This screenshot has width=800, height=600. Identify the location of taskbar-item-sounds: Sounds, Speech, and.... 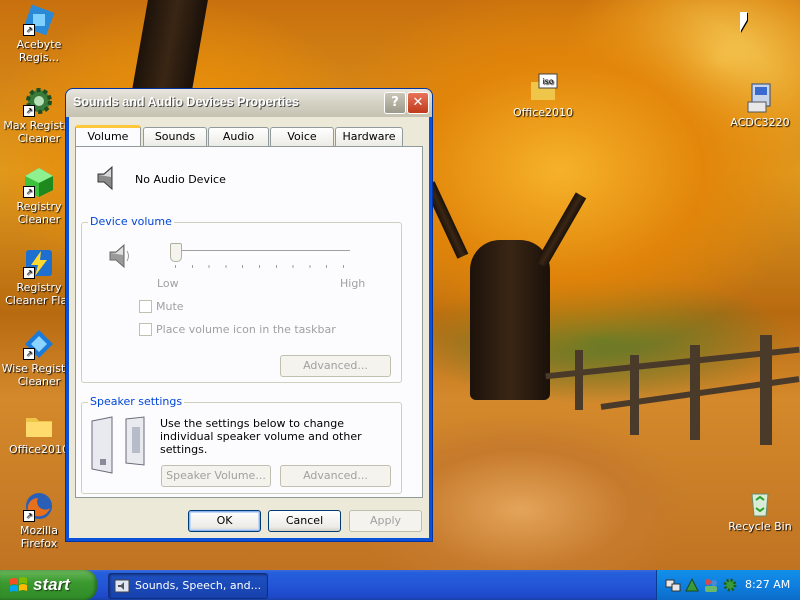
(188, 586).